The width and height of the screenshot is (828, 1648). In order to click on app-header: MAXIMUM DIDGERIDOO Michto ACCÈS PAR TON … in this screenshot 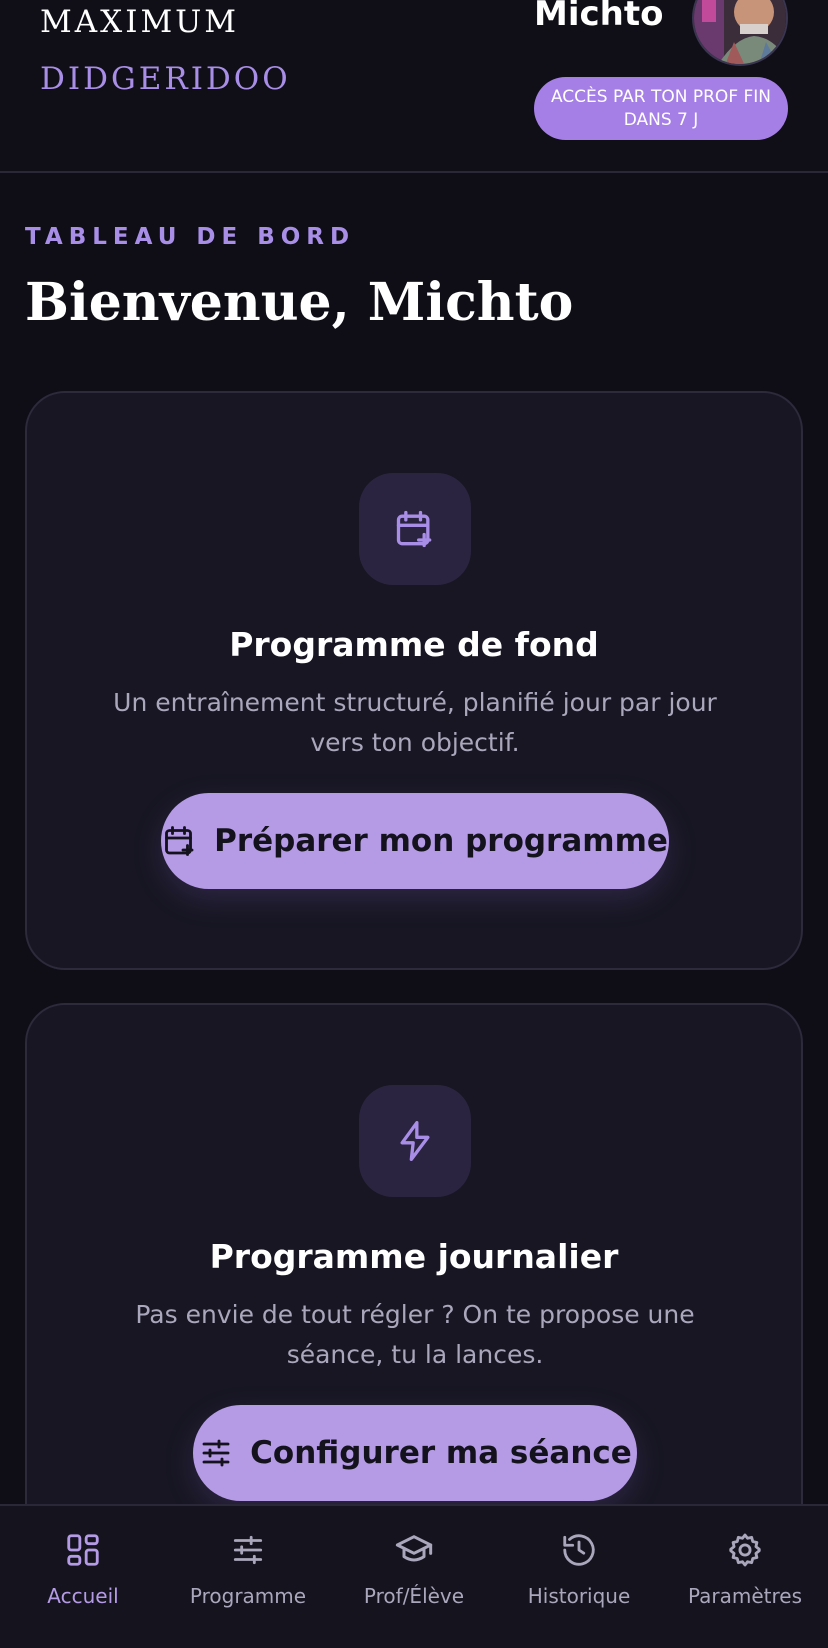, I will do `click(414, 86)`.